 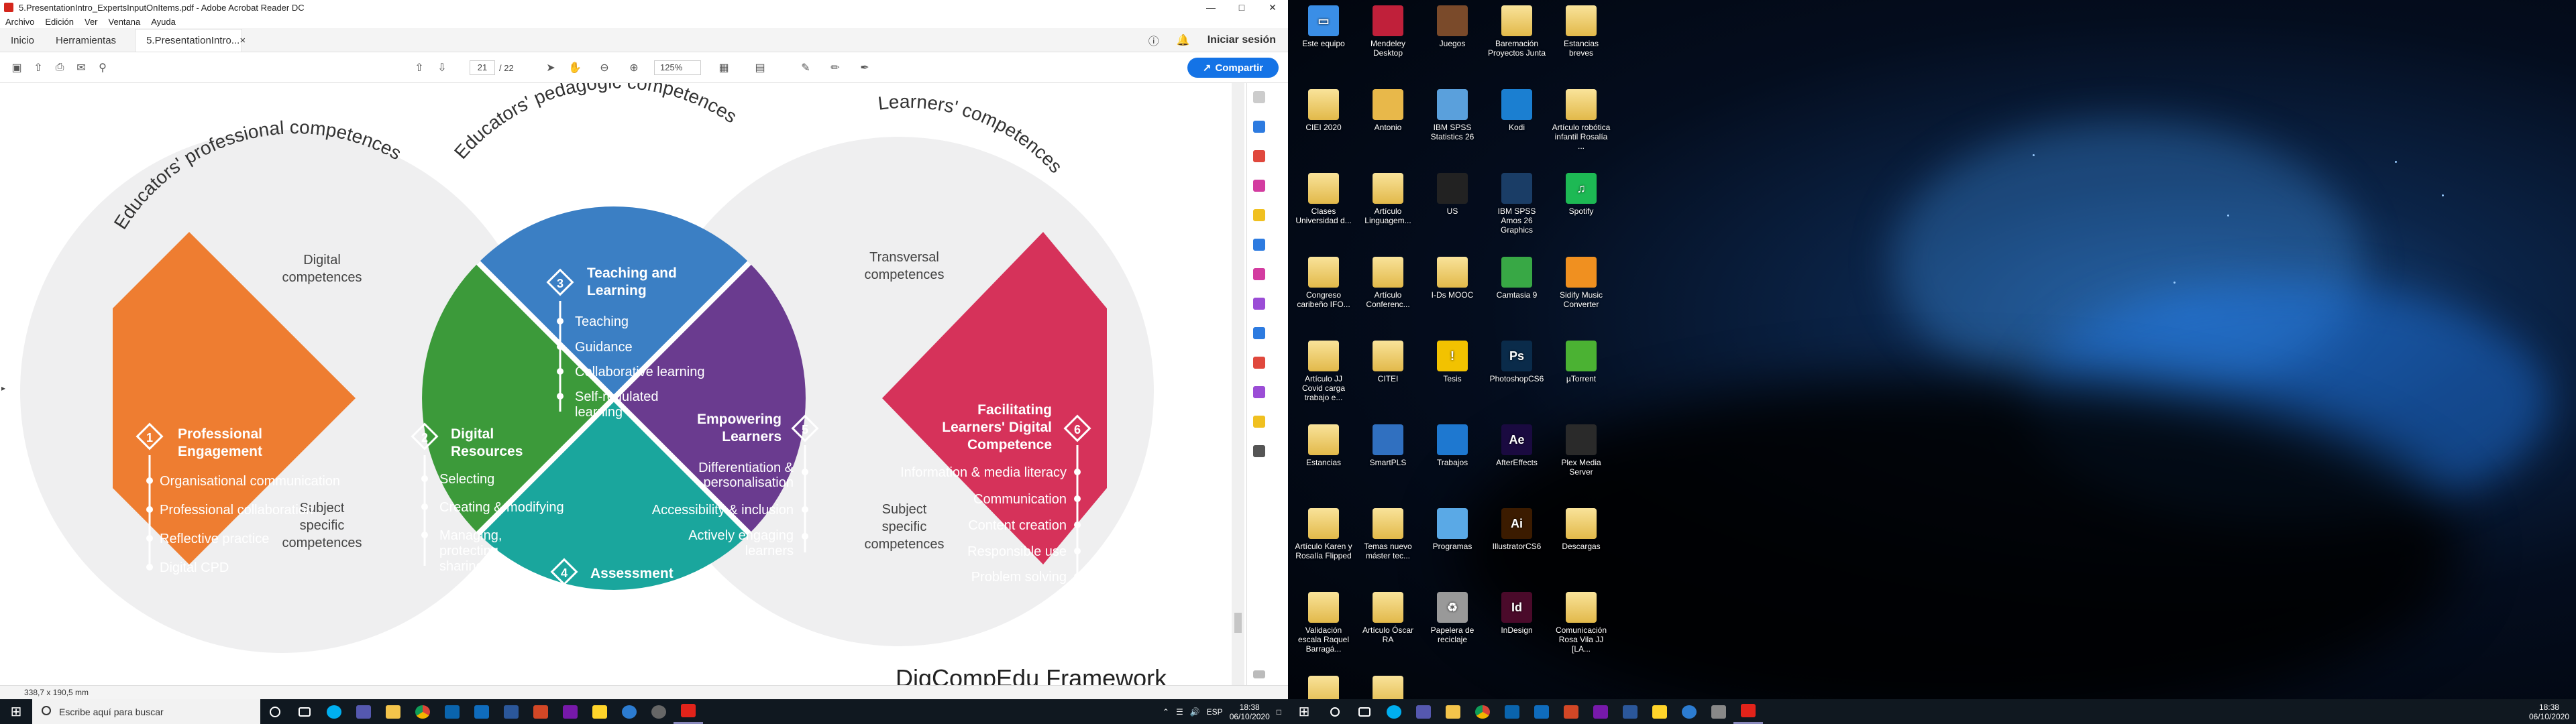 I want to click on zoom-tool-icon, so click(x=1259, y=97).